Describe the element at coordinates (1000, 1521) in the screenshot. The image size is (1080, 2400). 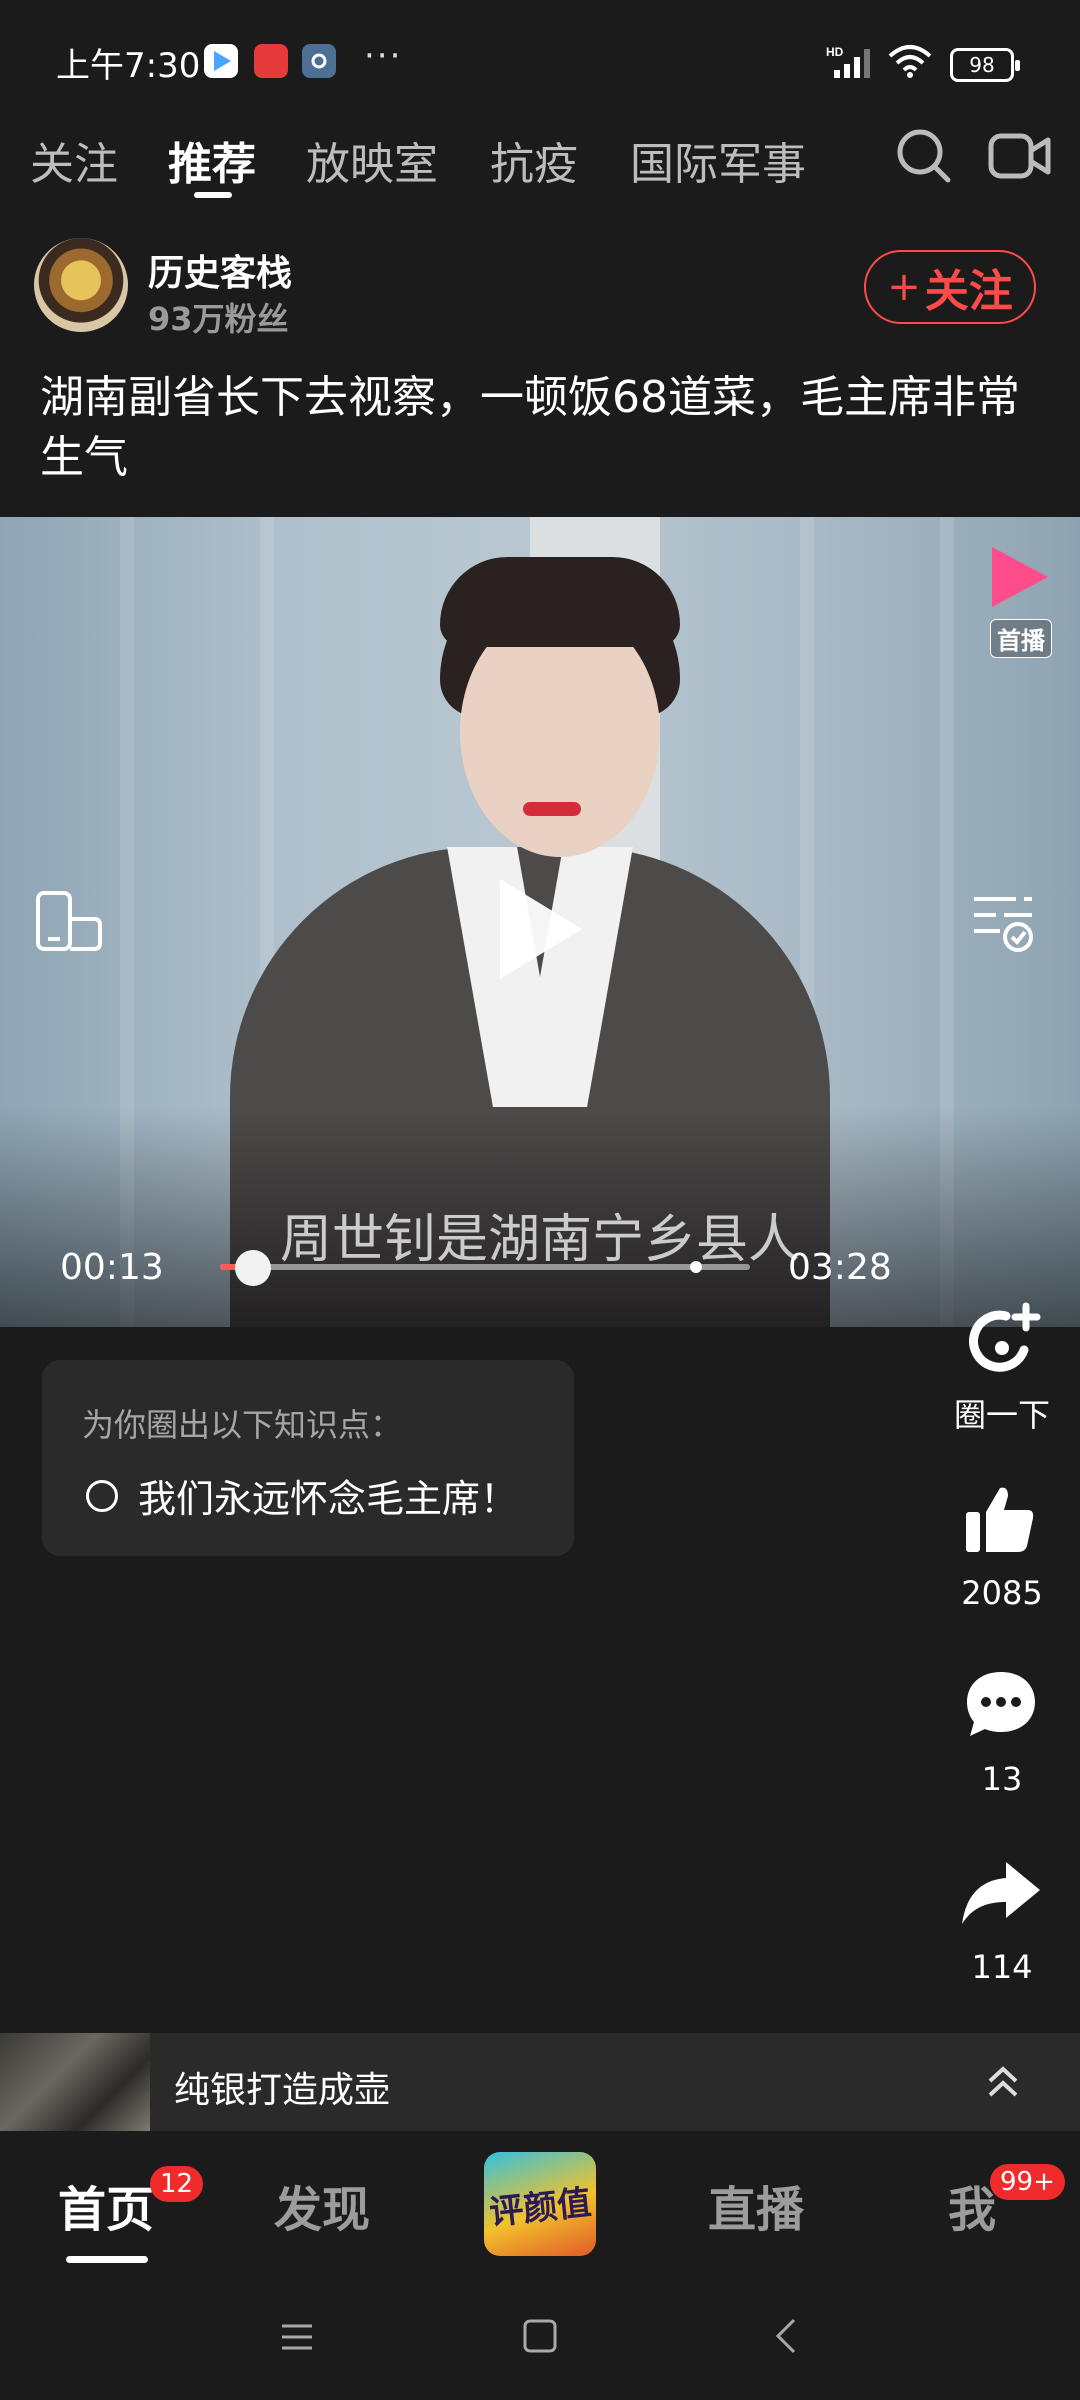
I see `like-icon` at that location.